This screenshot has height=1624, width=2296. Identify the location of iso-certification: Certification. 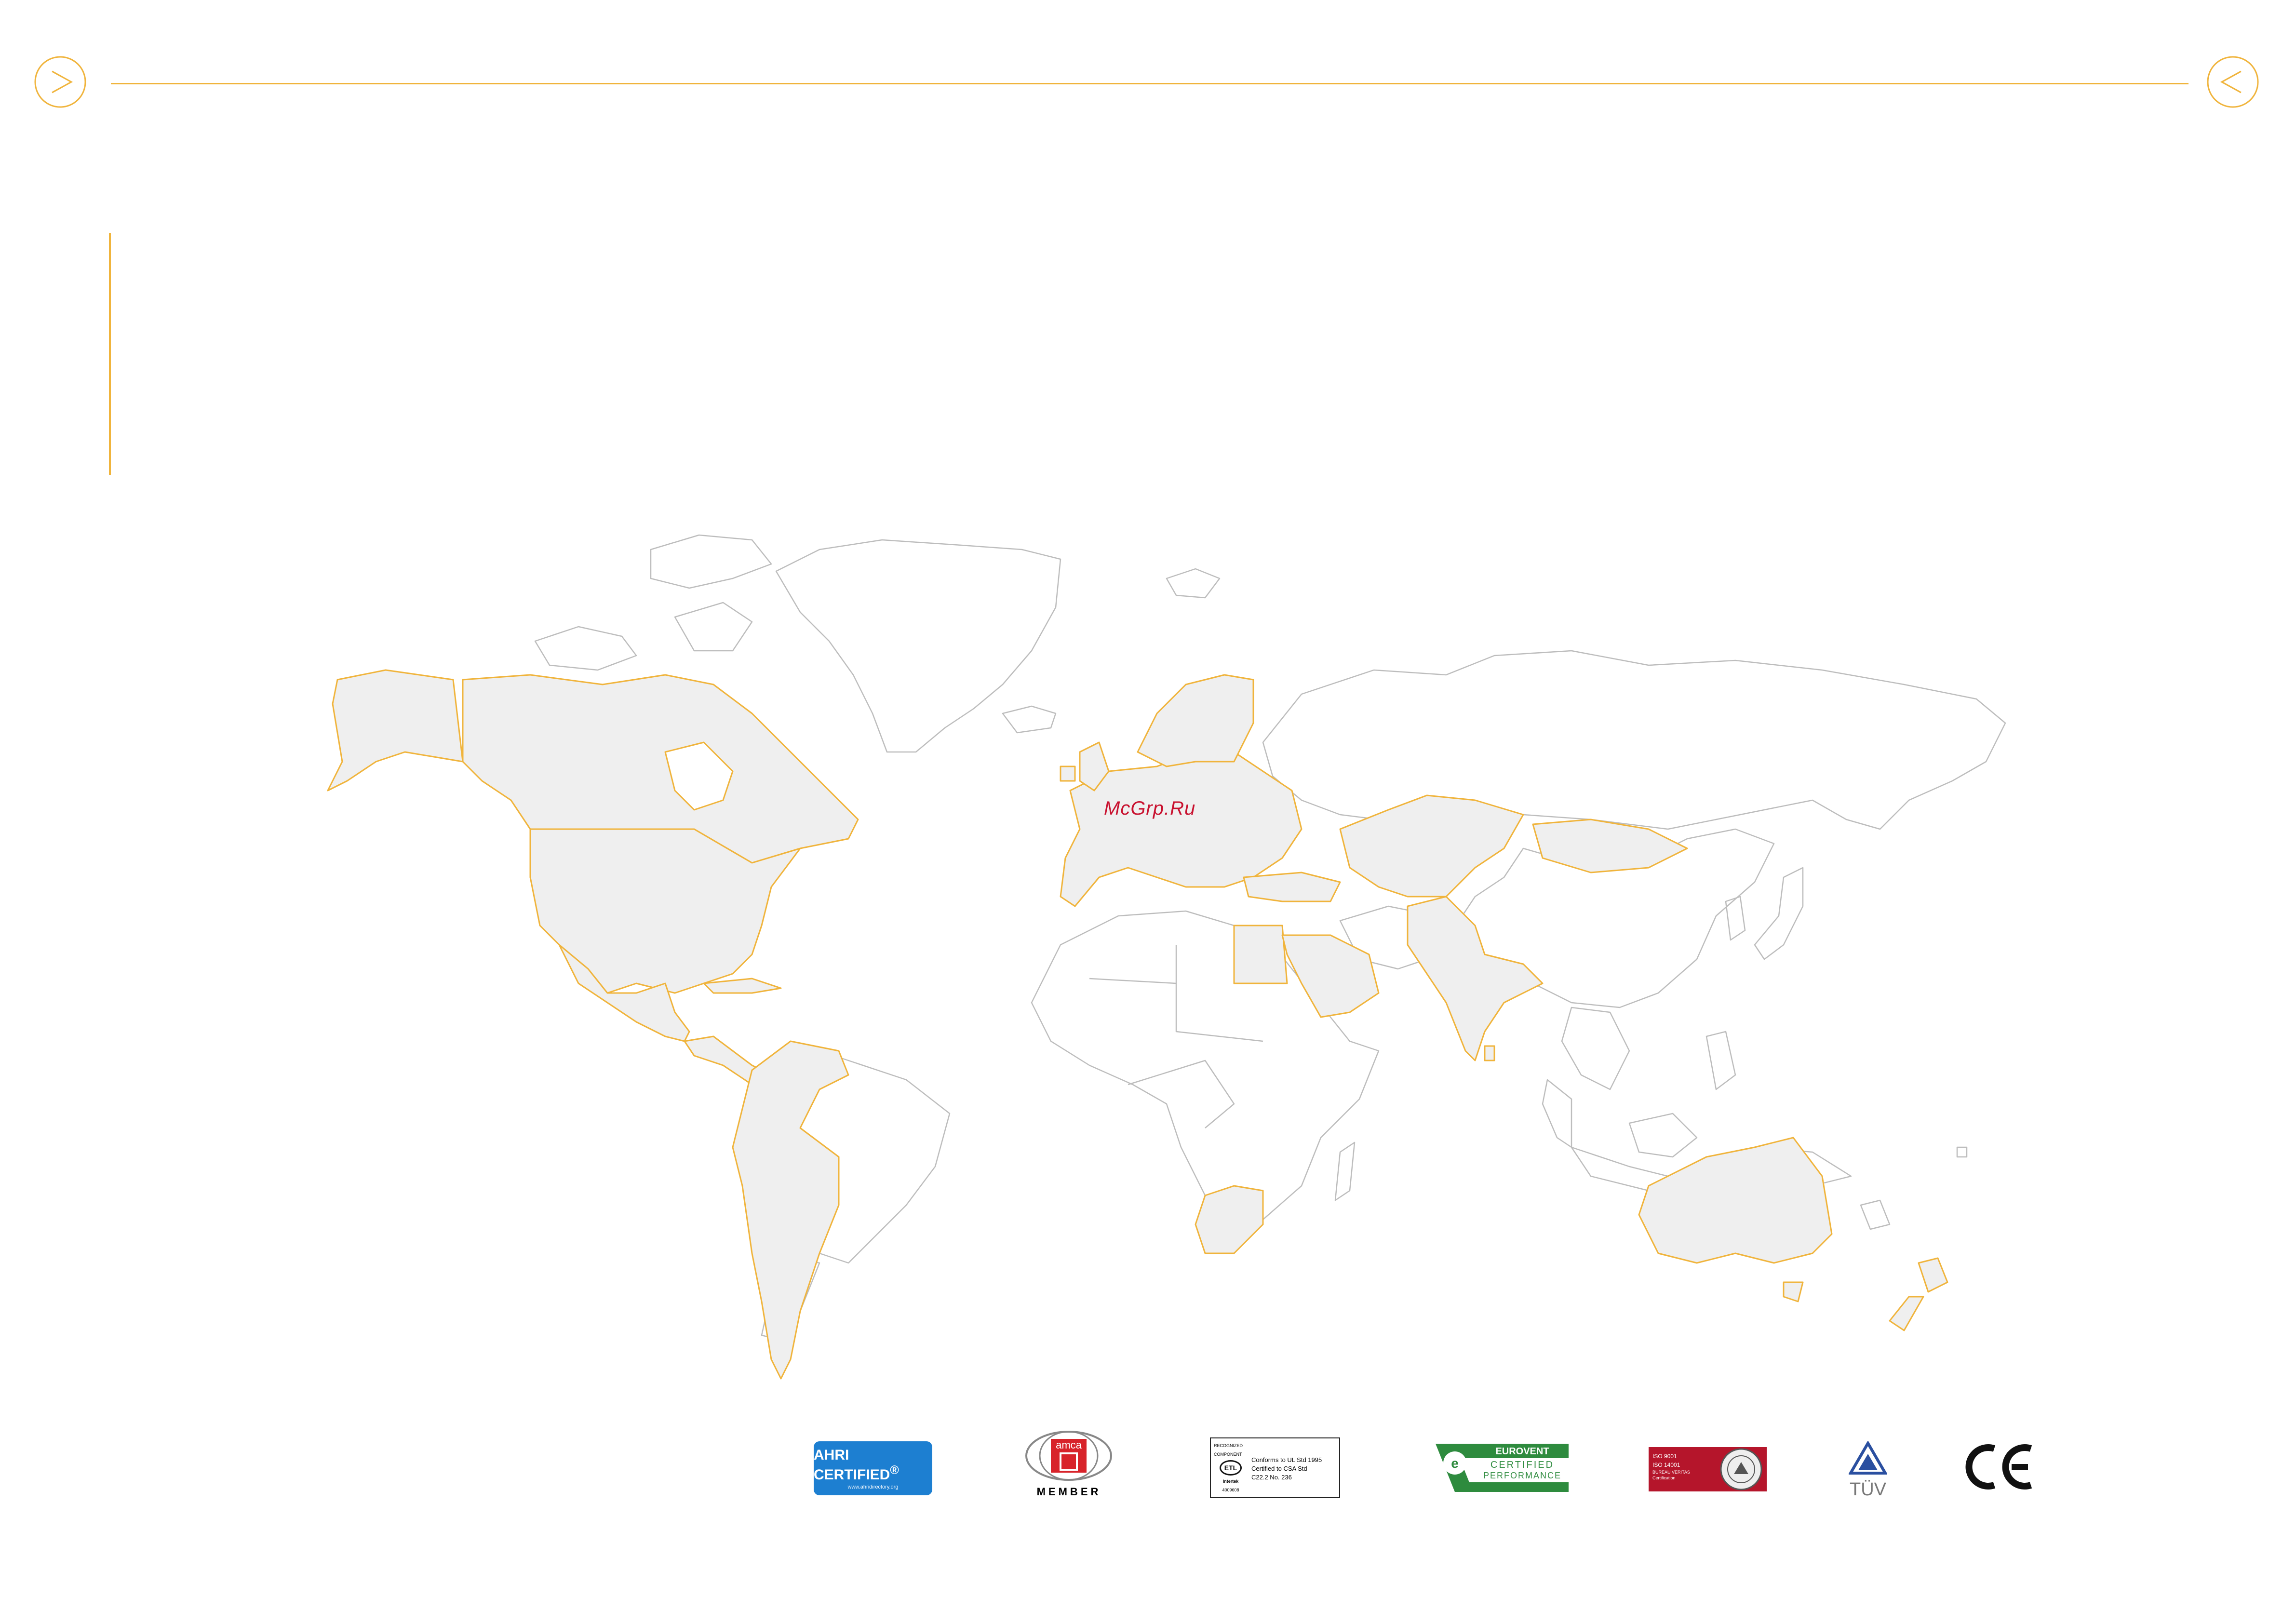
(1664, 1478).